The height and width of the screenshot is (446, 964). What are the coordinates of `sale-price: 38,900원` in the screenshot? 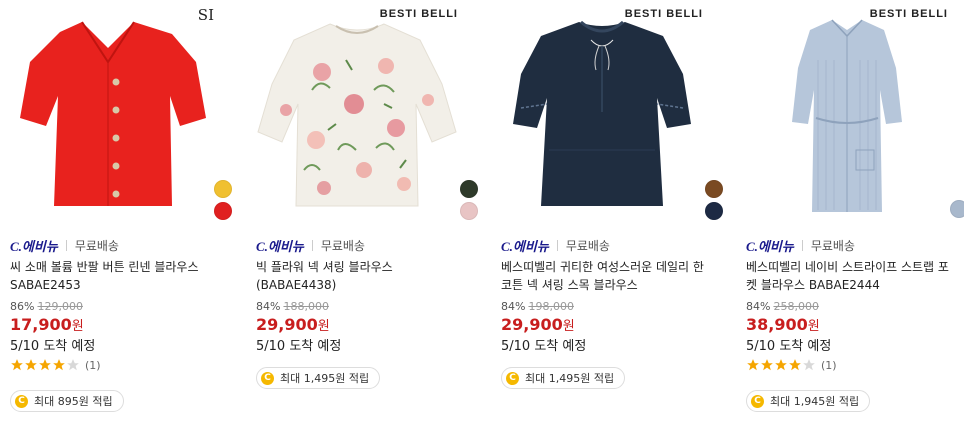 It's located at (783, 324).